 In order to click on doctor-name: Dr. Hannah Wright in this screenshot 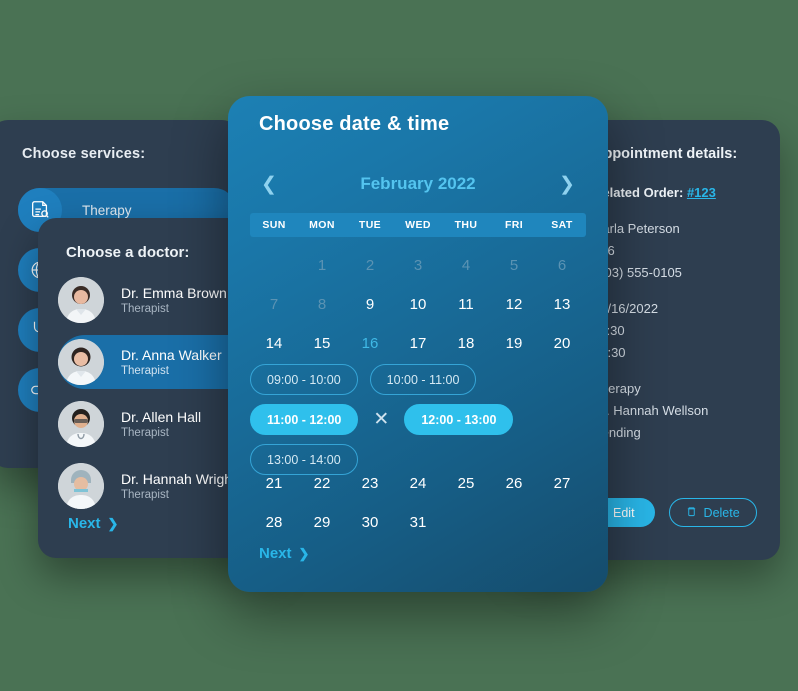, I will do `click(178, 479)`.